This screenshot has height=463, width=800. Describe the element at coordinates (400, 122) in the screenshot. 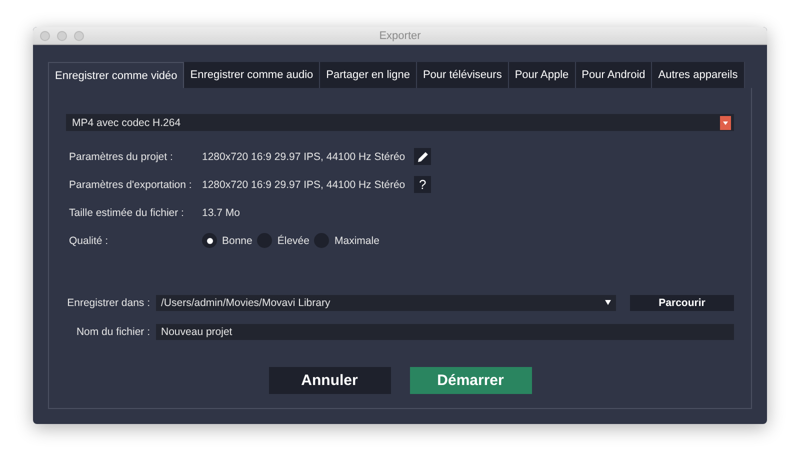

I see `format-dropdown: MP4 avec codec H.264` at that location.